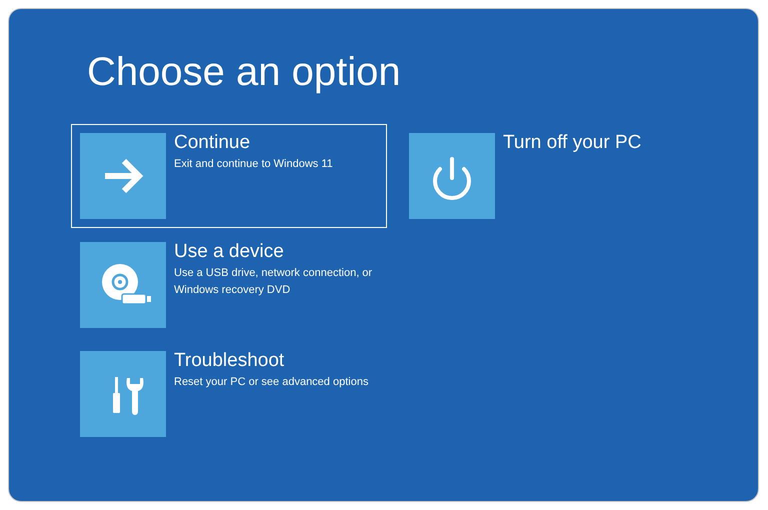 The image size is (768, 510). Describe the element at coordinates (558, 176) in the screenshot. I see `option-button: Turn off your PC` at that location.